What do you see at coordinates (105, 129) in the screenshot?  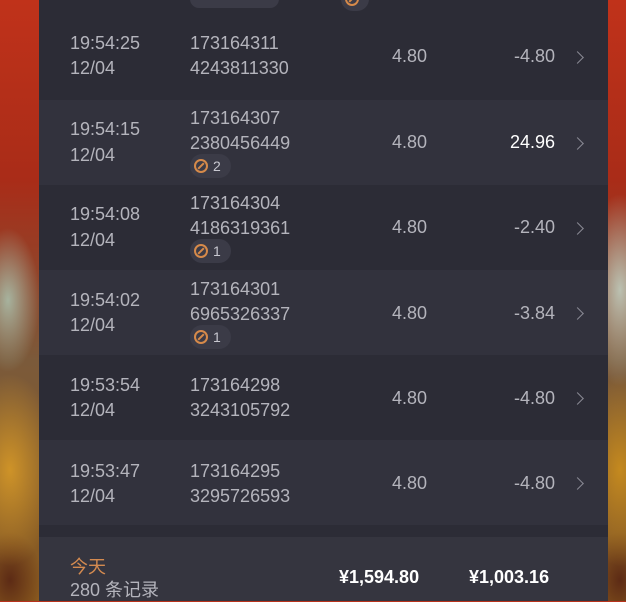 I see `row-time: 19:54:15` at bounding box center [105, 129].